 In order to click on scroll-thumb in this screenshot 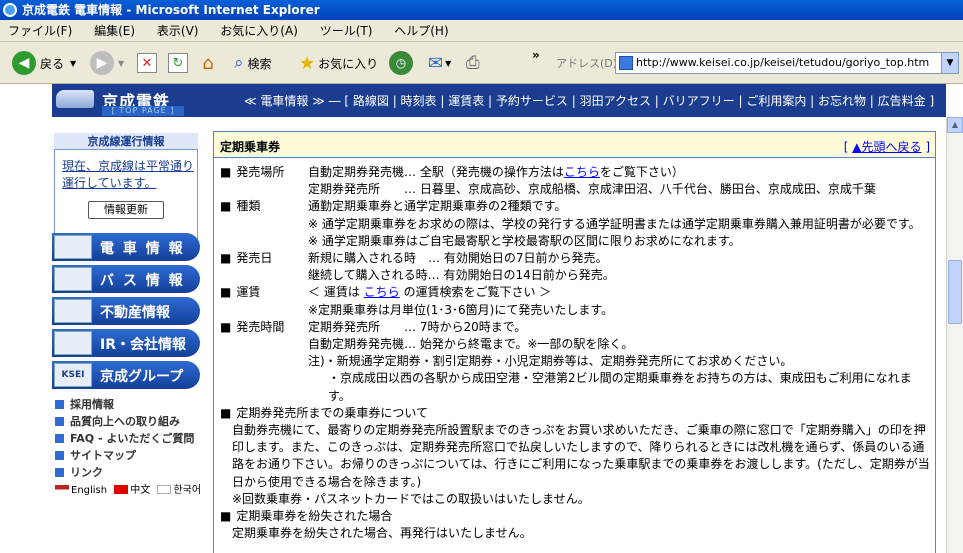, I will do `click(955, 292)`.